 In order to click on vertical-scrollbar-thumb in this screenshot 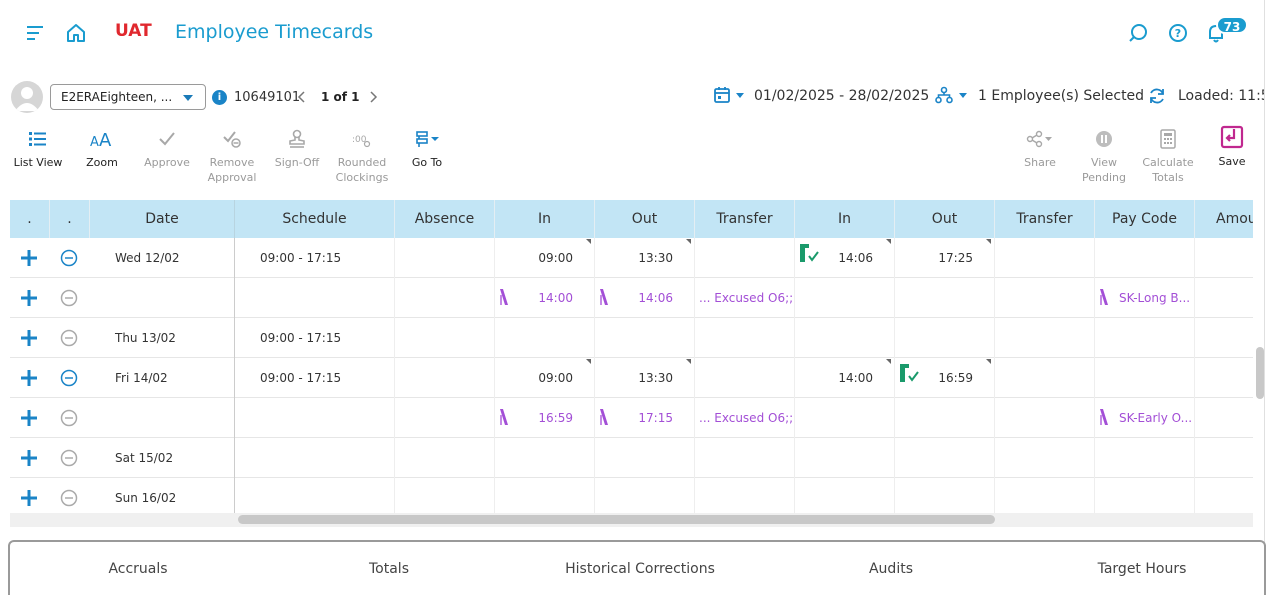, I will do `click(1260, 373)`.